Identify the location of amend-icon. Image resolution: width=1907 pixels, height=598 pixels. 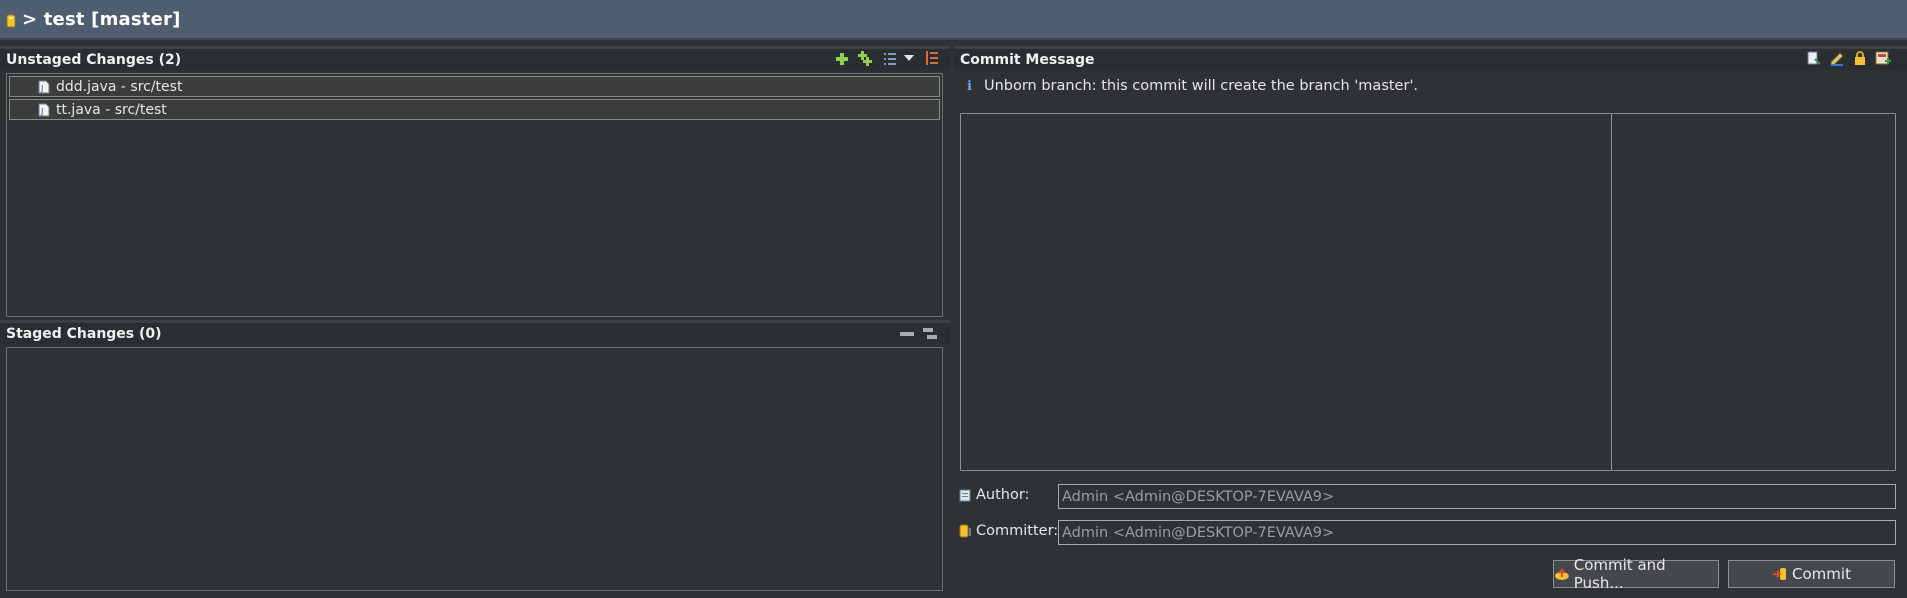
(1814, 58).